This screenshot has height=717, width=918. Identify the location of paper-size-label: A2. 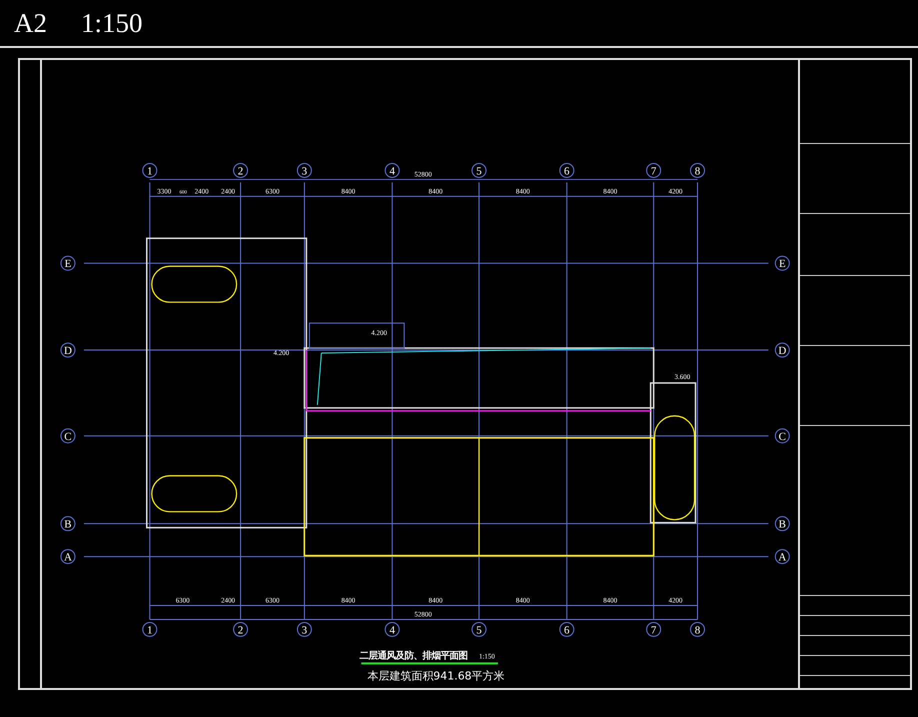
(30, 23).